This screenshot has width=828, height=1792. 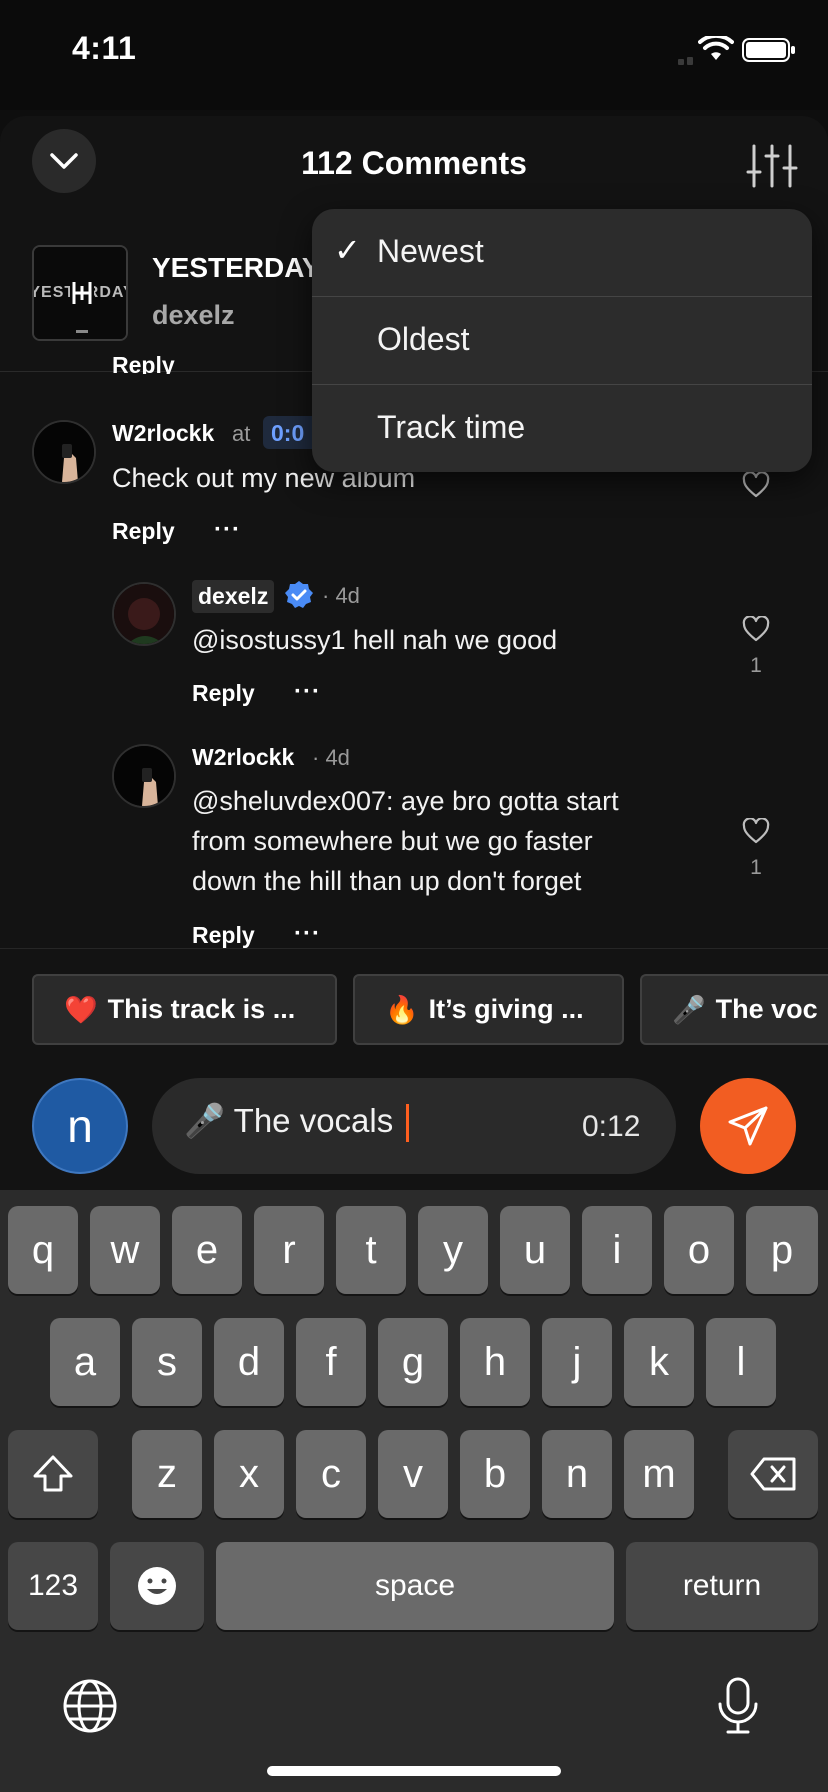 I want to click on divider, so click(x=414, y=948).